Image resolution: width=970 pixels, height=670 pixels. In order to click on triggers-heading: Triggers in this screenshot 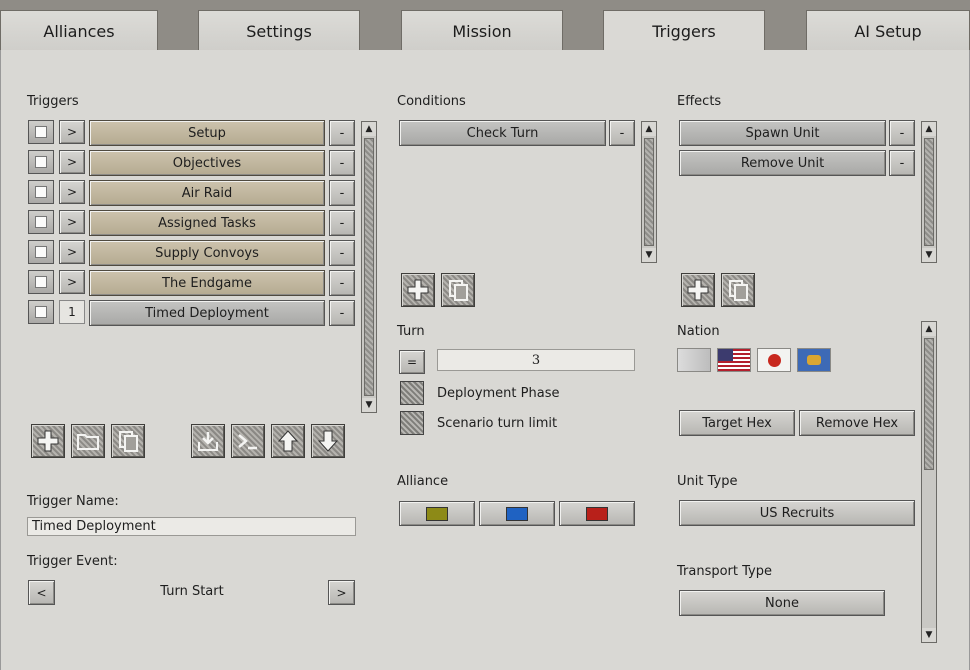, I will do `click(53, 101)`.